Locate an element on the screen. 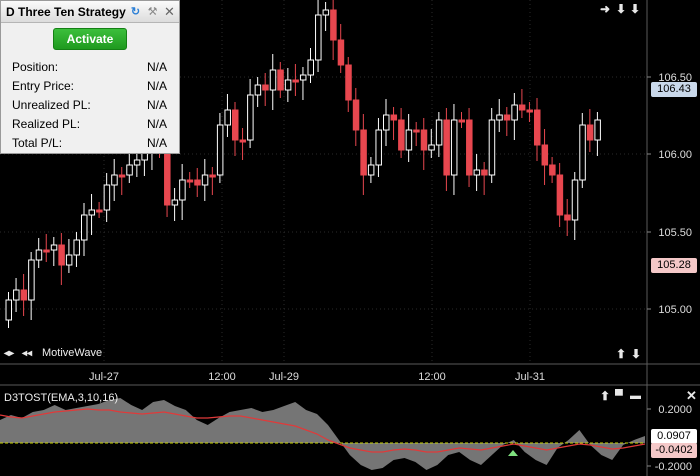 Image resolution: width=700 pixels, height=476 pixels. strategy-title: D Three Ten Strategy is located at coordinates (66, 11).